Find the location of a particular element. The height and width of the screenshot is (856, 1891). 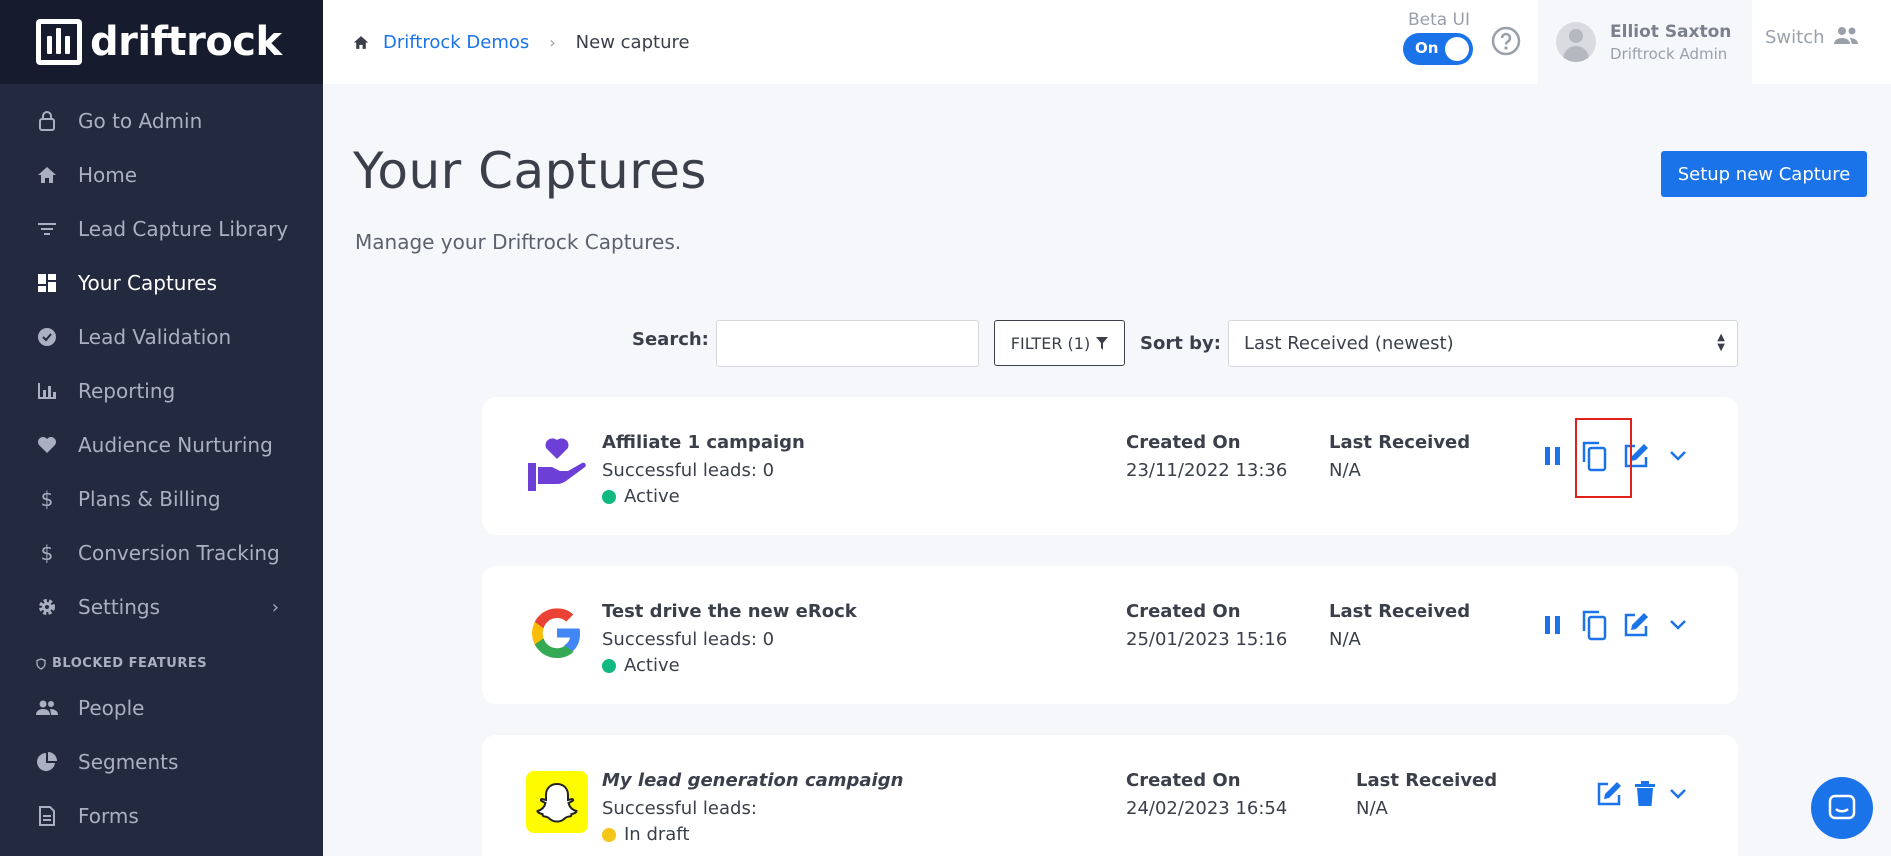

sidebar-item-settings: Settings › is located at coordinates (161, 607).